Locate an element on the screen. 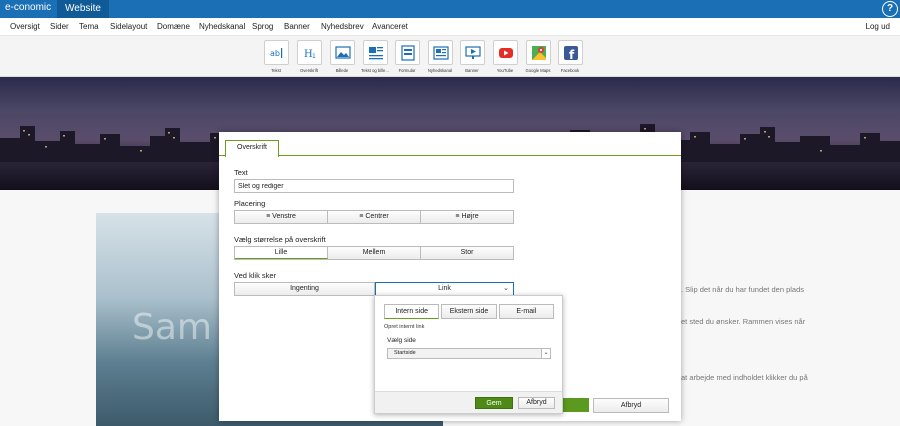 This screenshot has width=900, height=426. tool-google-maps: Google Maps is located at coordinates (538, 56).